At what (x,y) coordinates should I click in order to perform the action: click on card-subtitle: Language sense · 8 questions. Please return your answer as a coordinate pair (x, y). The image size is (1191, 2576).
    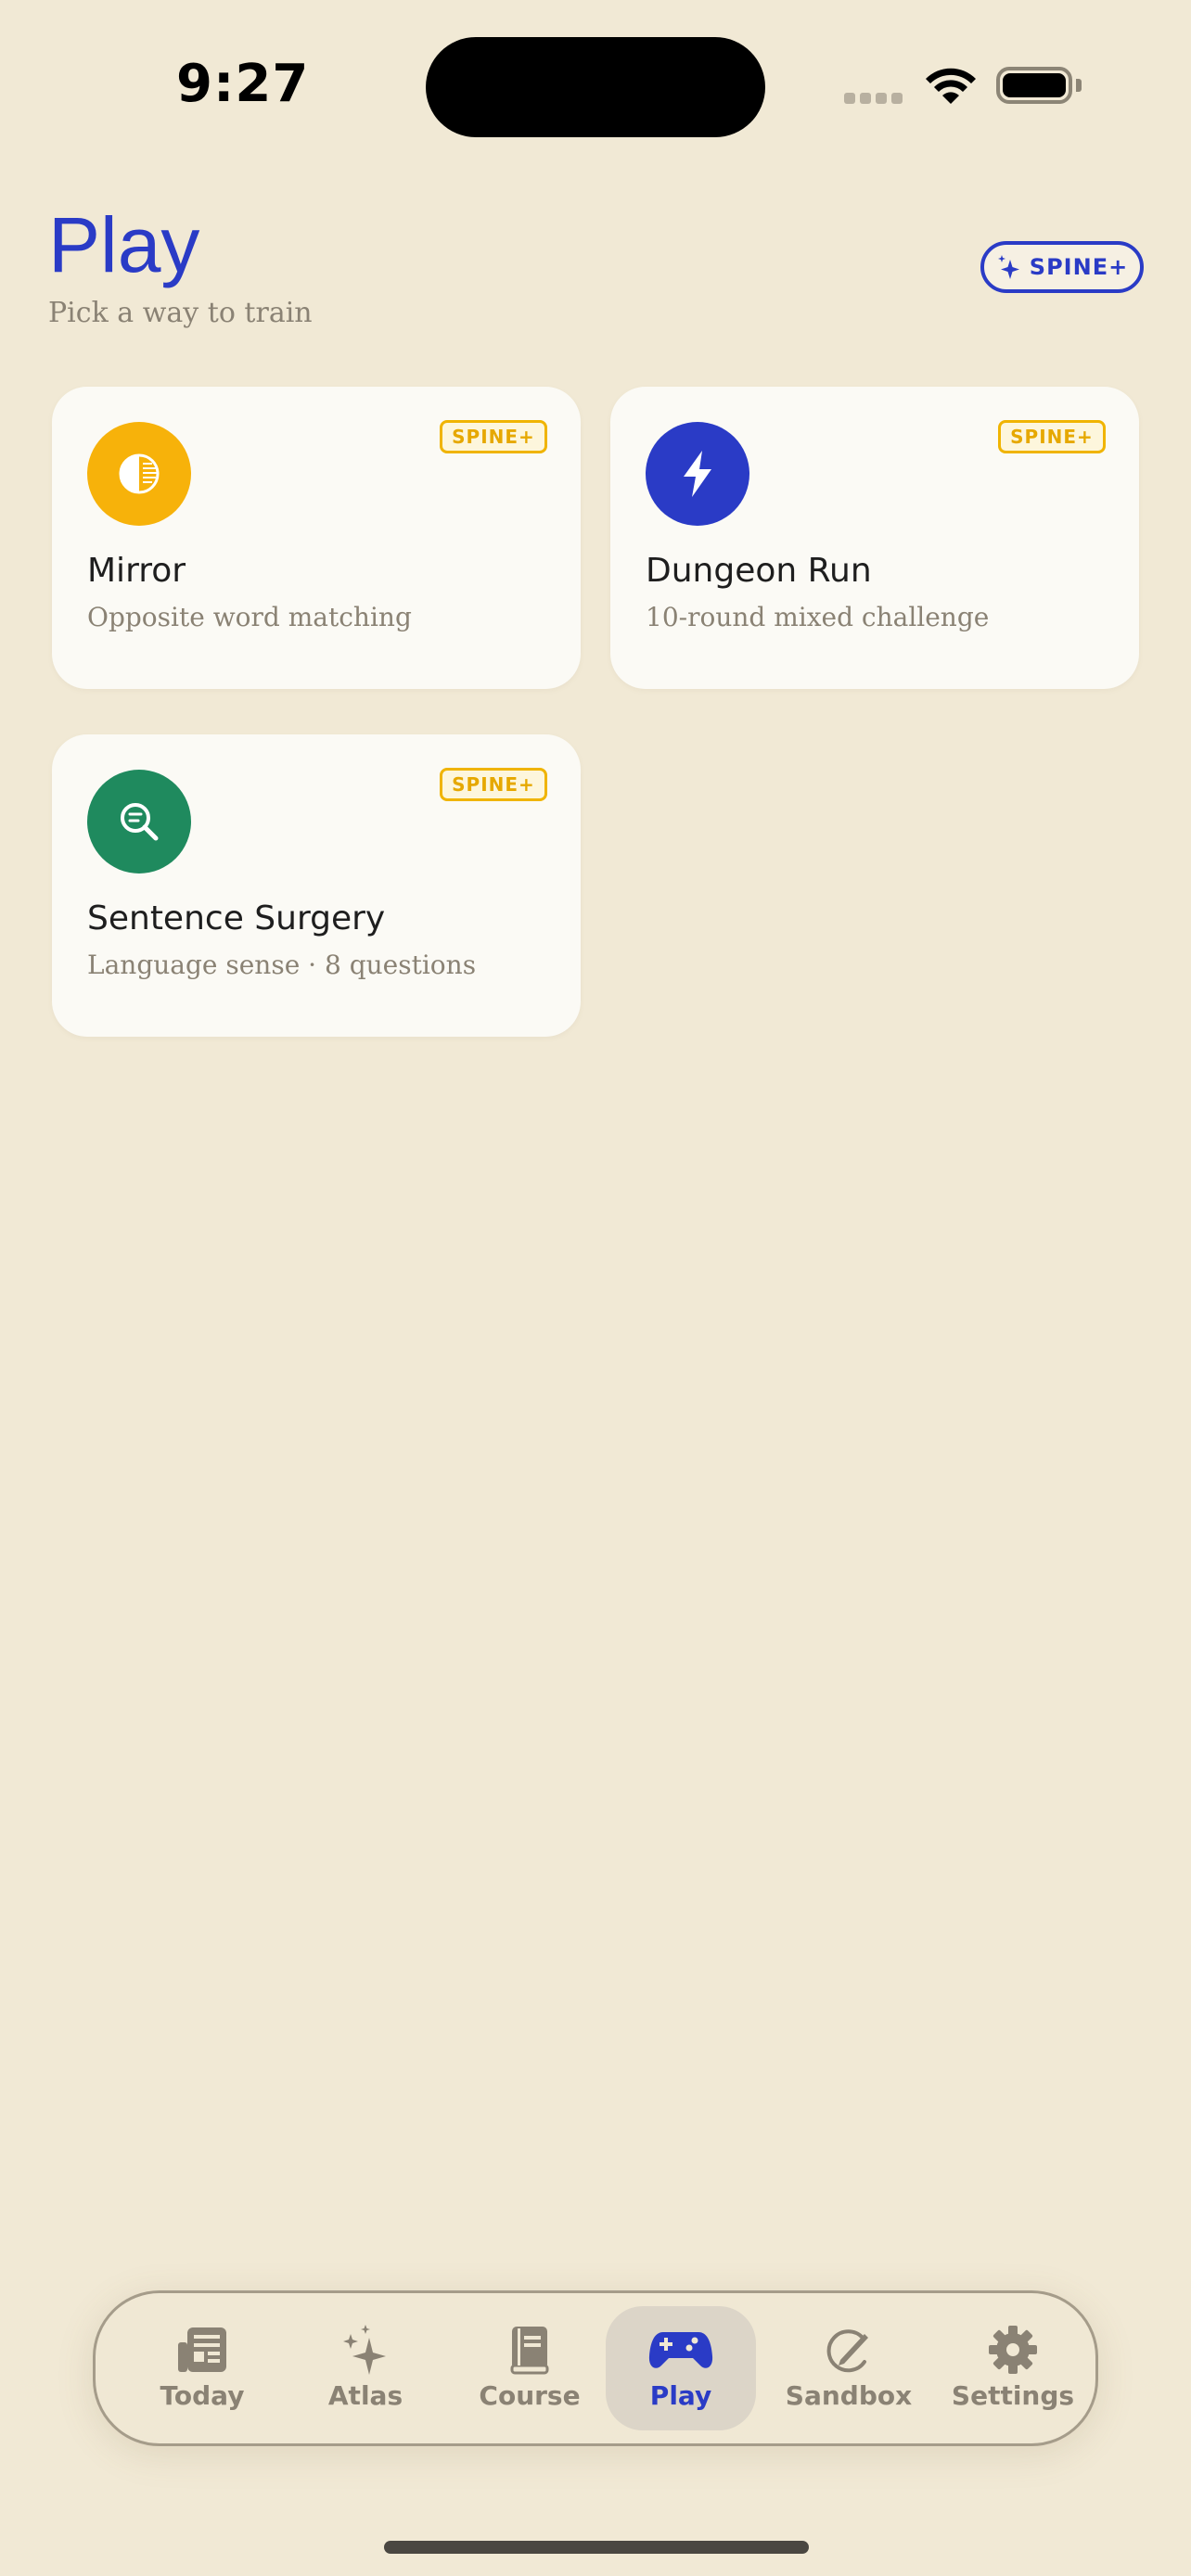
    Looking at the image, I should click on (282, 965).